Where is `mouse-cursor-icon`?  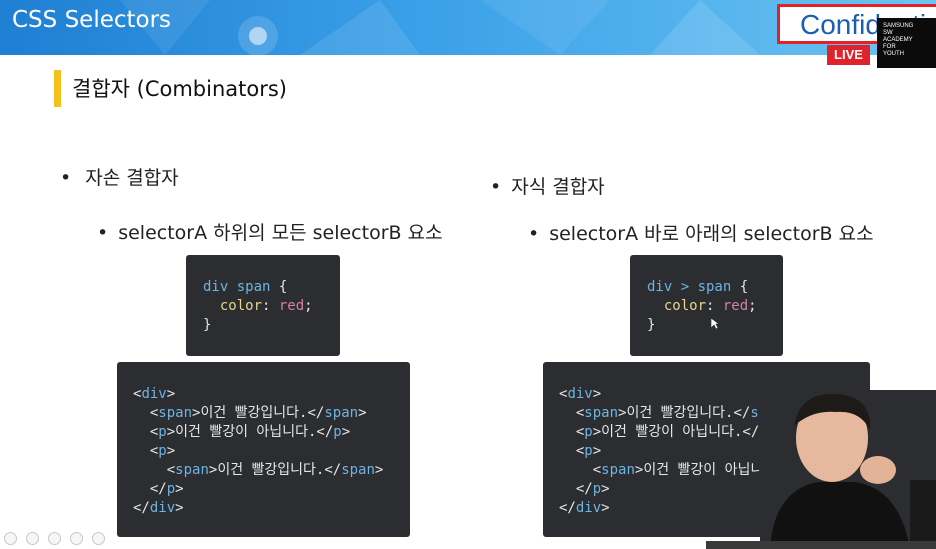 mouse-cursor-icon is located at coordinates (715, 323).